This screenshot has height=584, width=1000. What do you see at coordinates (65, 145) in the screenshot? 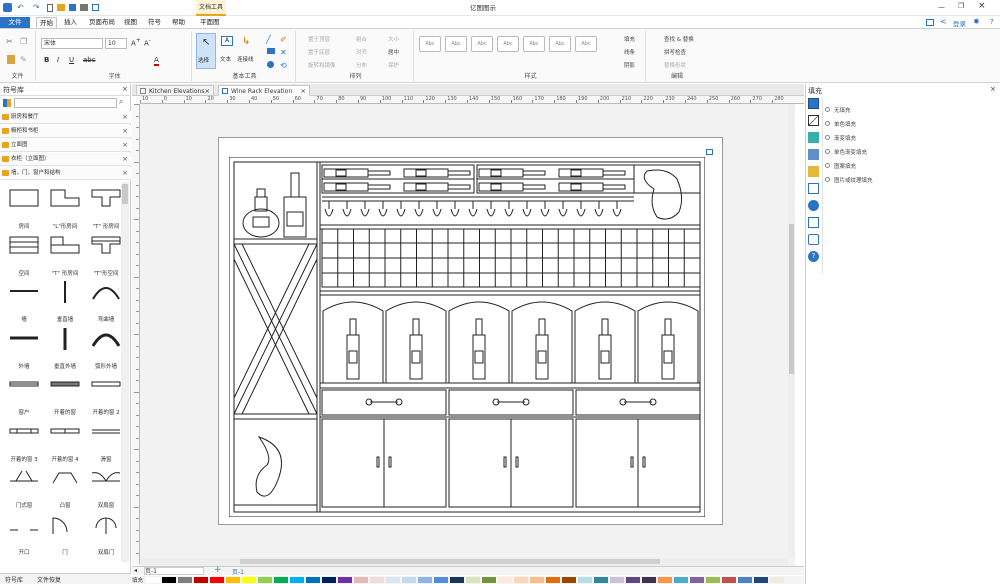
I see `category-elevation: 立面图 ×` at bounding box center [65, 145].